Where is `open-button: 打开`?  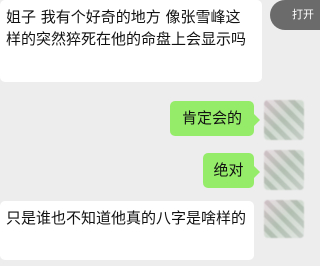 open-button: 打开 is located at coordinates (295, 15).